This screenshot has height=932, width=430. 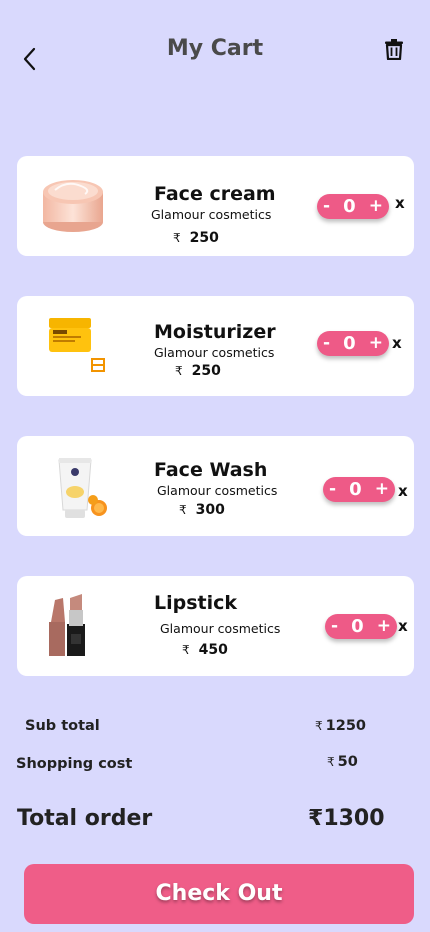 What do you see at coordinates (82, 488) in the screenshot?
I see `face-wash-tube-icon` at bounding box center [82, 488].